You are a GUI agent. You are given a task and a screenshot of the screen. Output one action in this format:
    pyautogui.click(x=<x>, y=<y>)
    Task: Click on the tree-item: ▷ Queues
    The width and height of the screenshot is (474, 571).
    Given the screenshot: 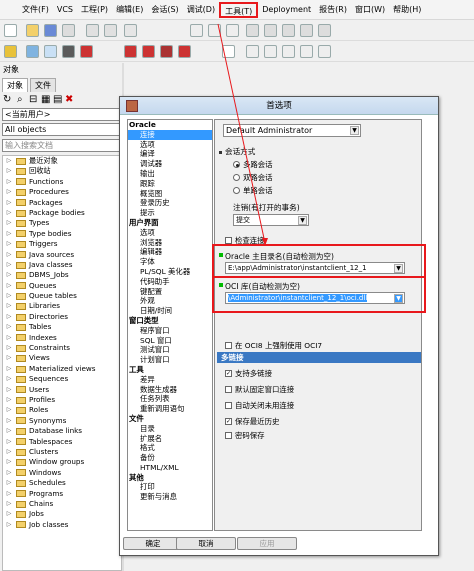 What is the action you would take?
    pyautogui.click(x=62, y=286)
    